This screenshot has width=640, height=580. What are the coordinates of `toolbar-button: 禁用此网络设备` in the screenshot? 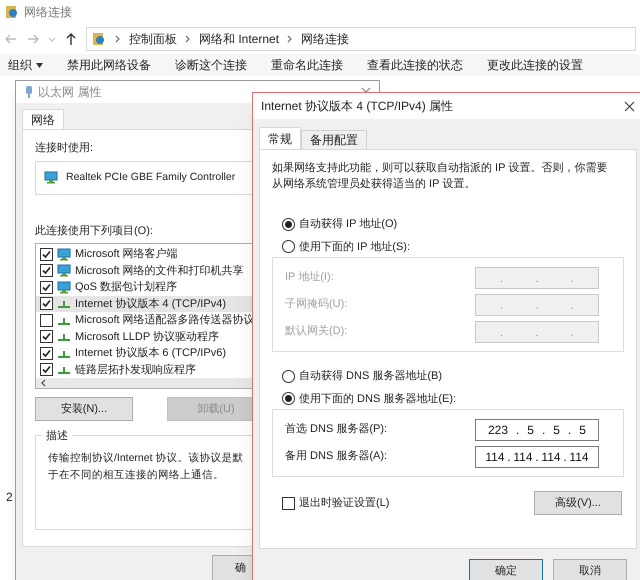 It's located at (109, 65).